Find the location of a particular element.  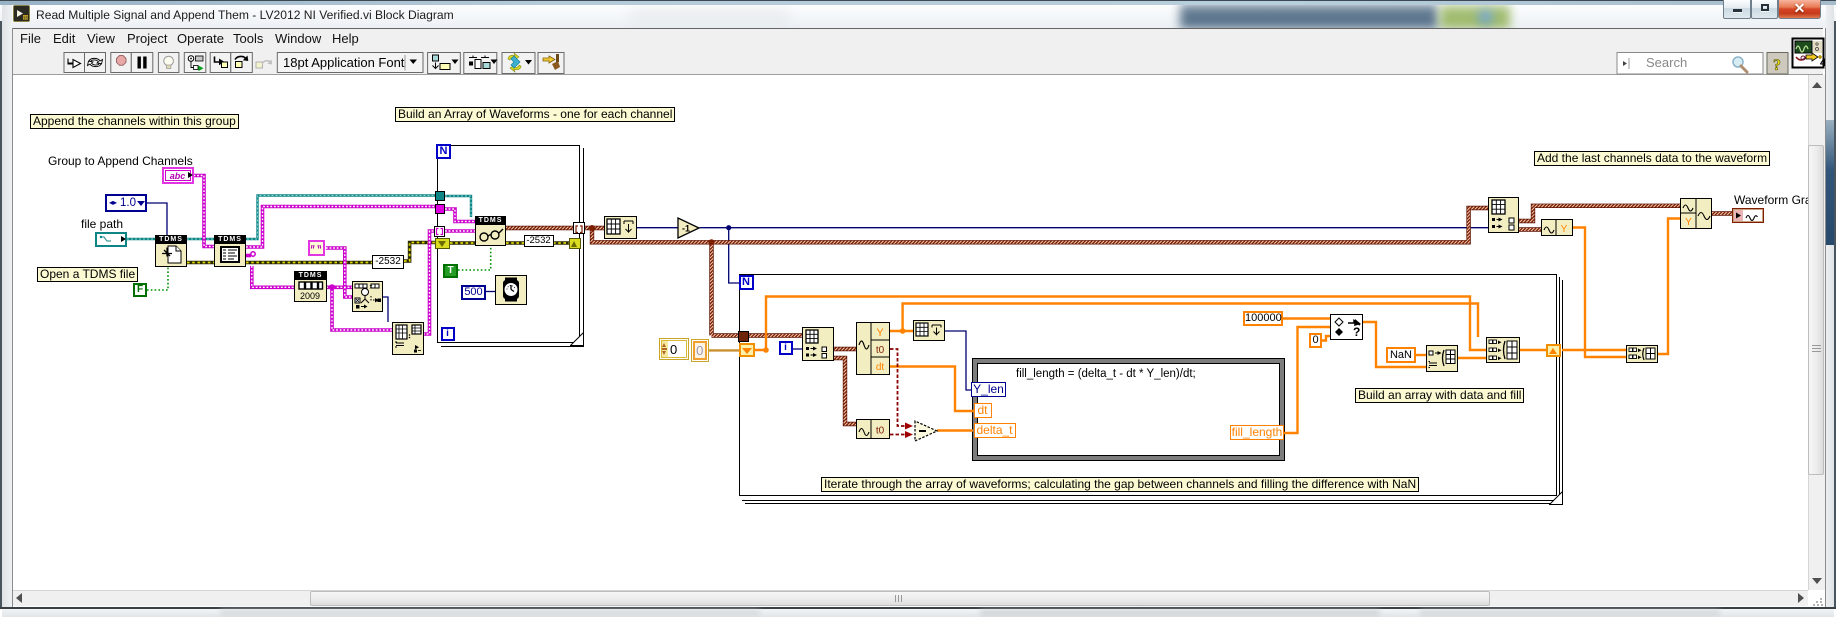

svg-text: dt is located at coordinates (880, 367).